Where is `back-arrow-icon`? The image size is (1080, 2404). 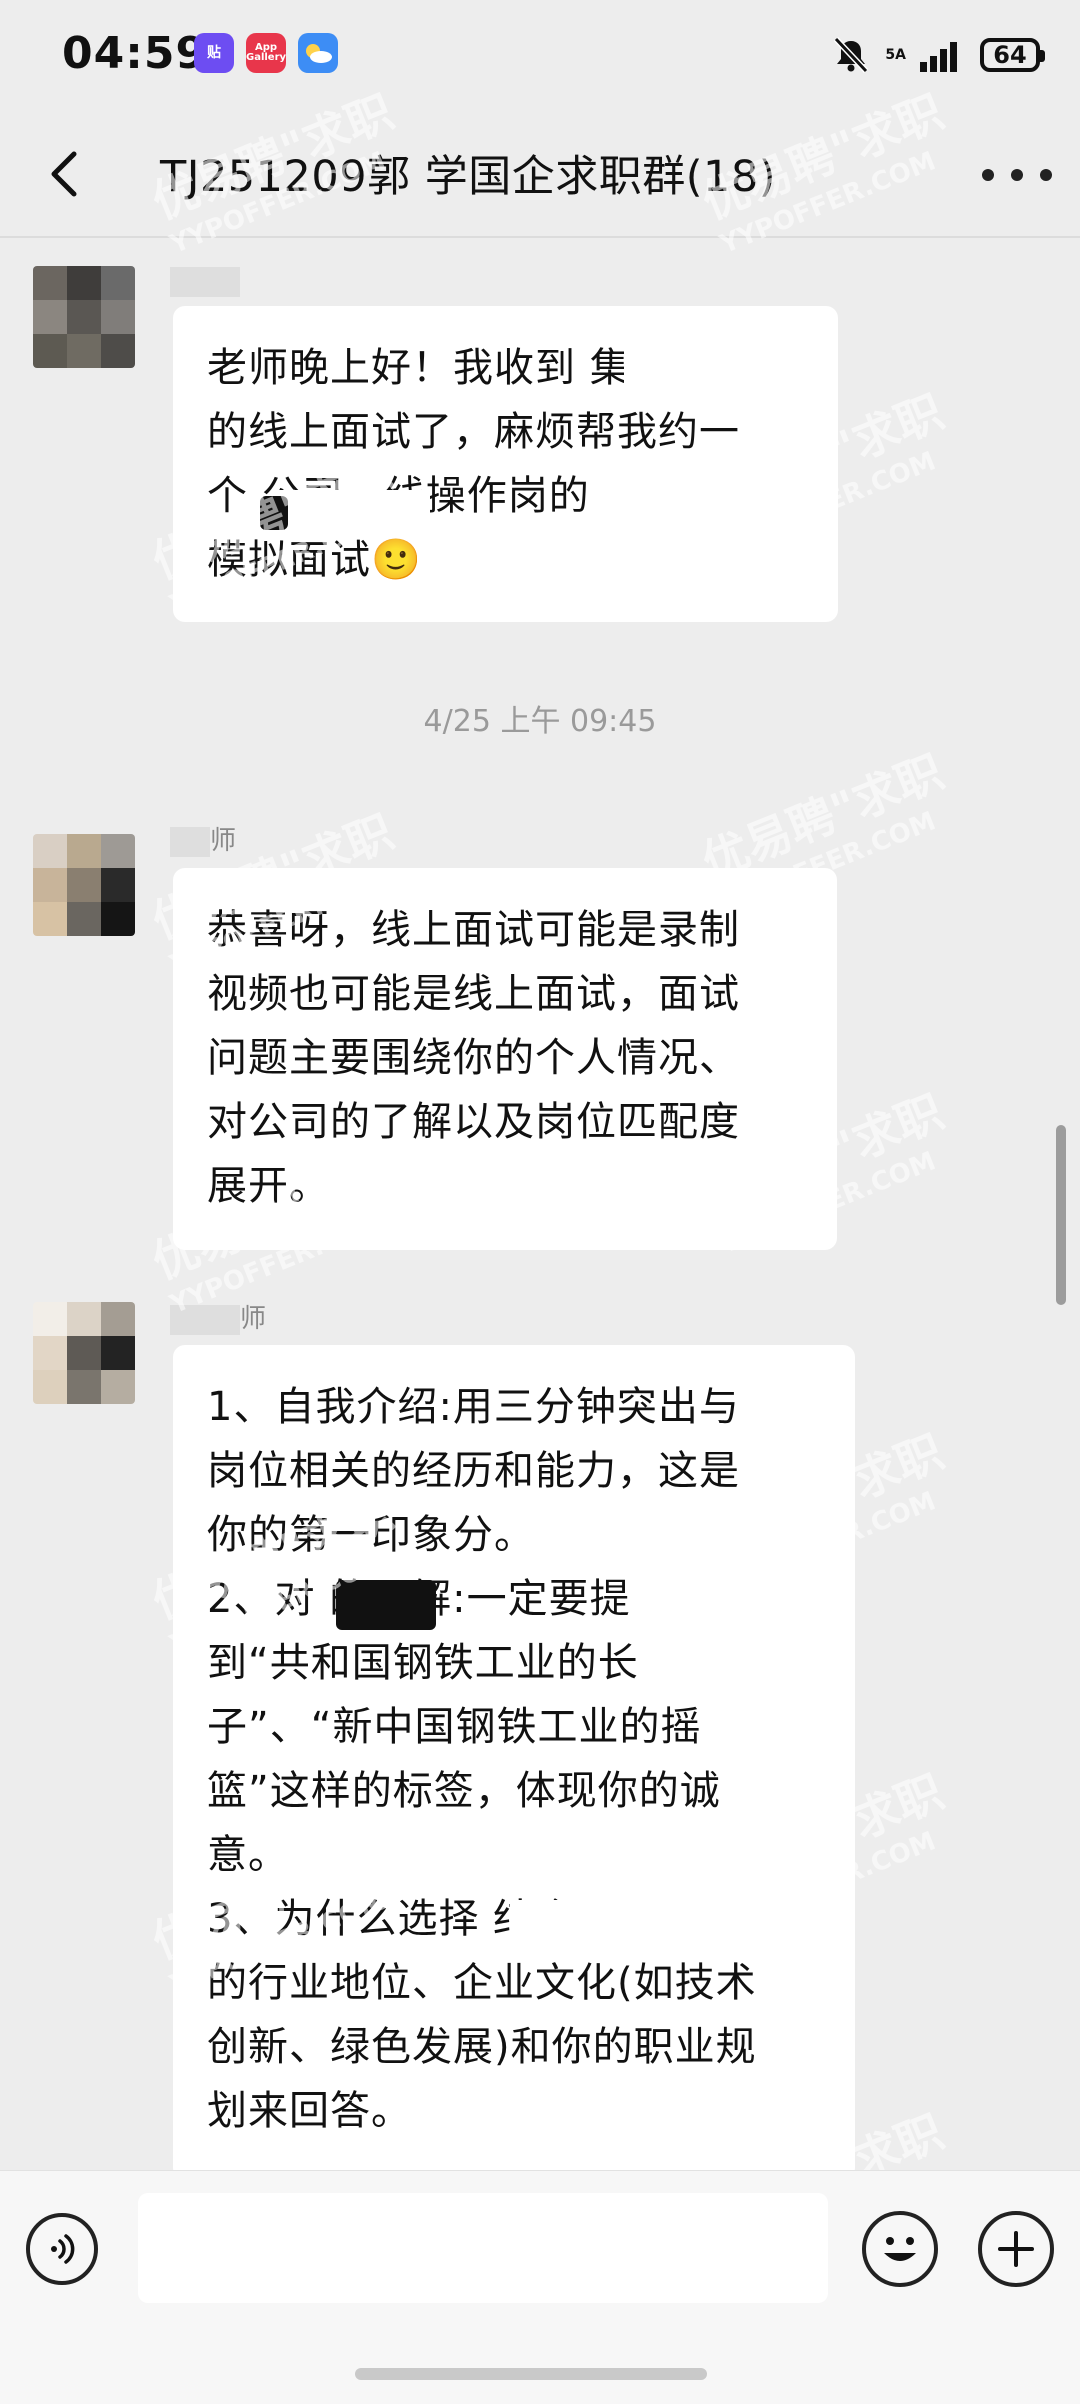
back-arrow-icon is located at coordinates (64, 174).